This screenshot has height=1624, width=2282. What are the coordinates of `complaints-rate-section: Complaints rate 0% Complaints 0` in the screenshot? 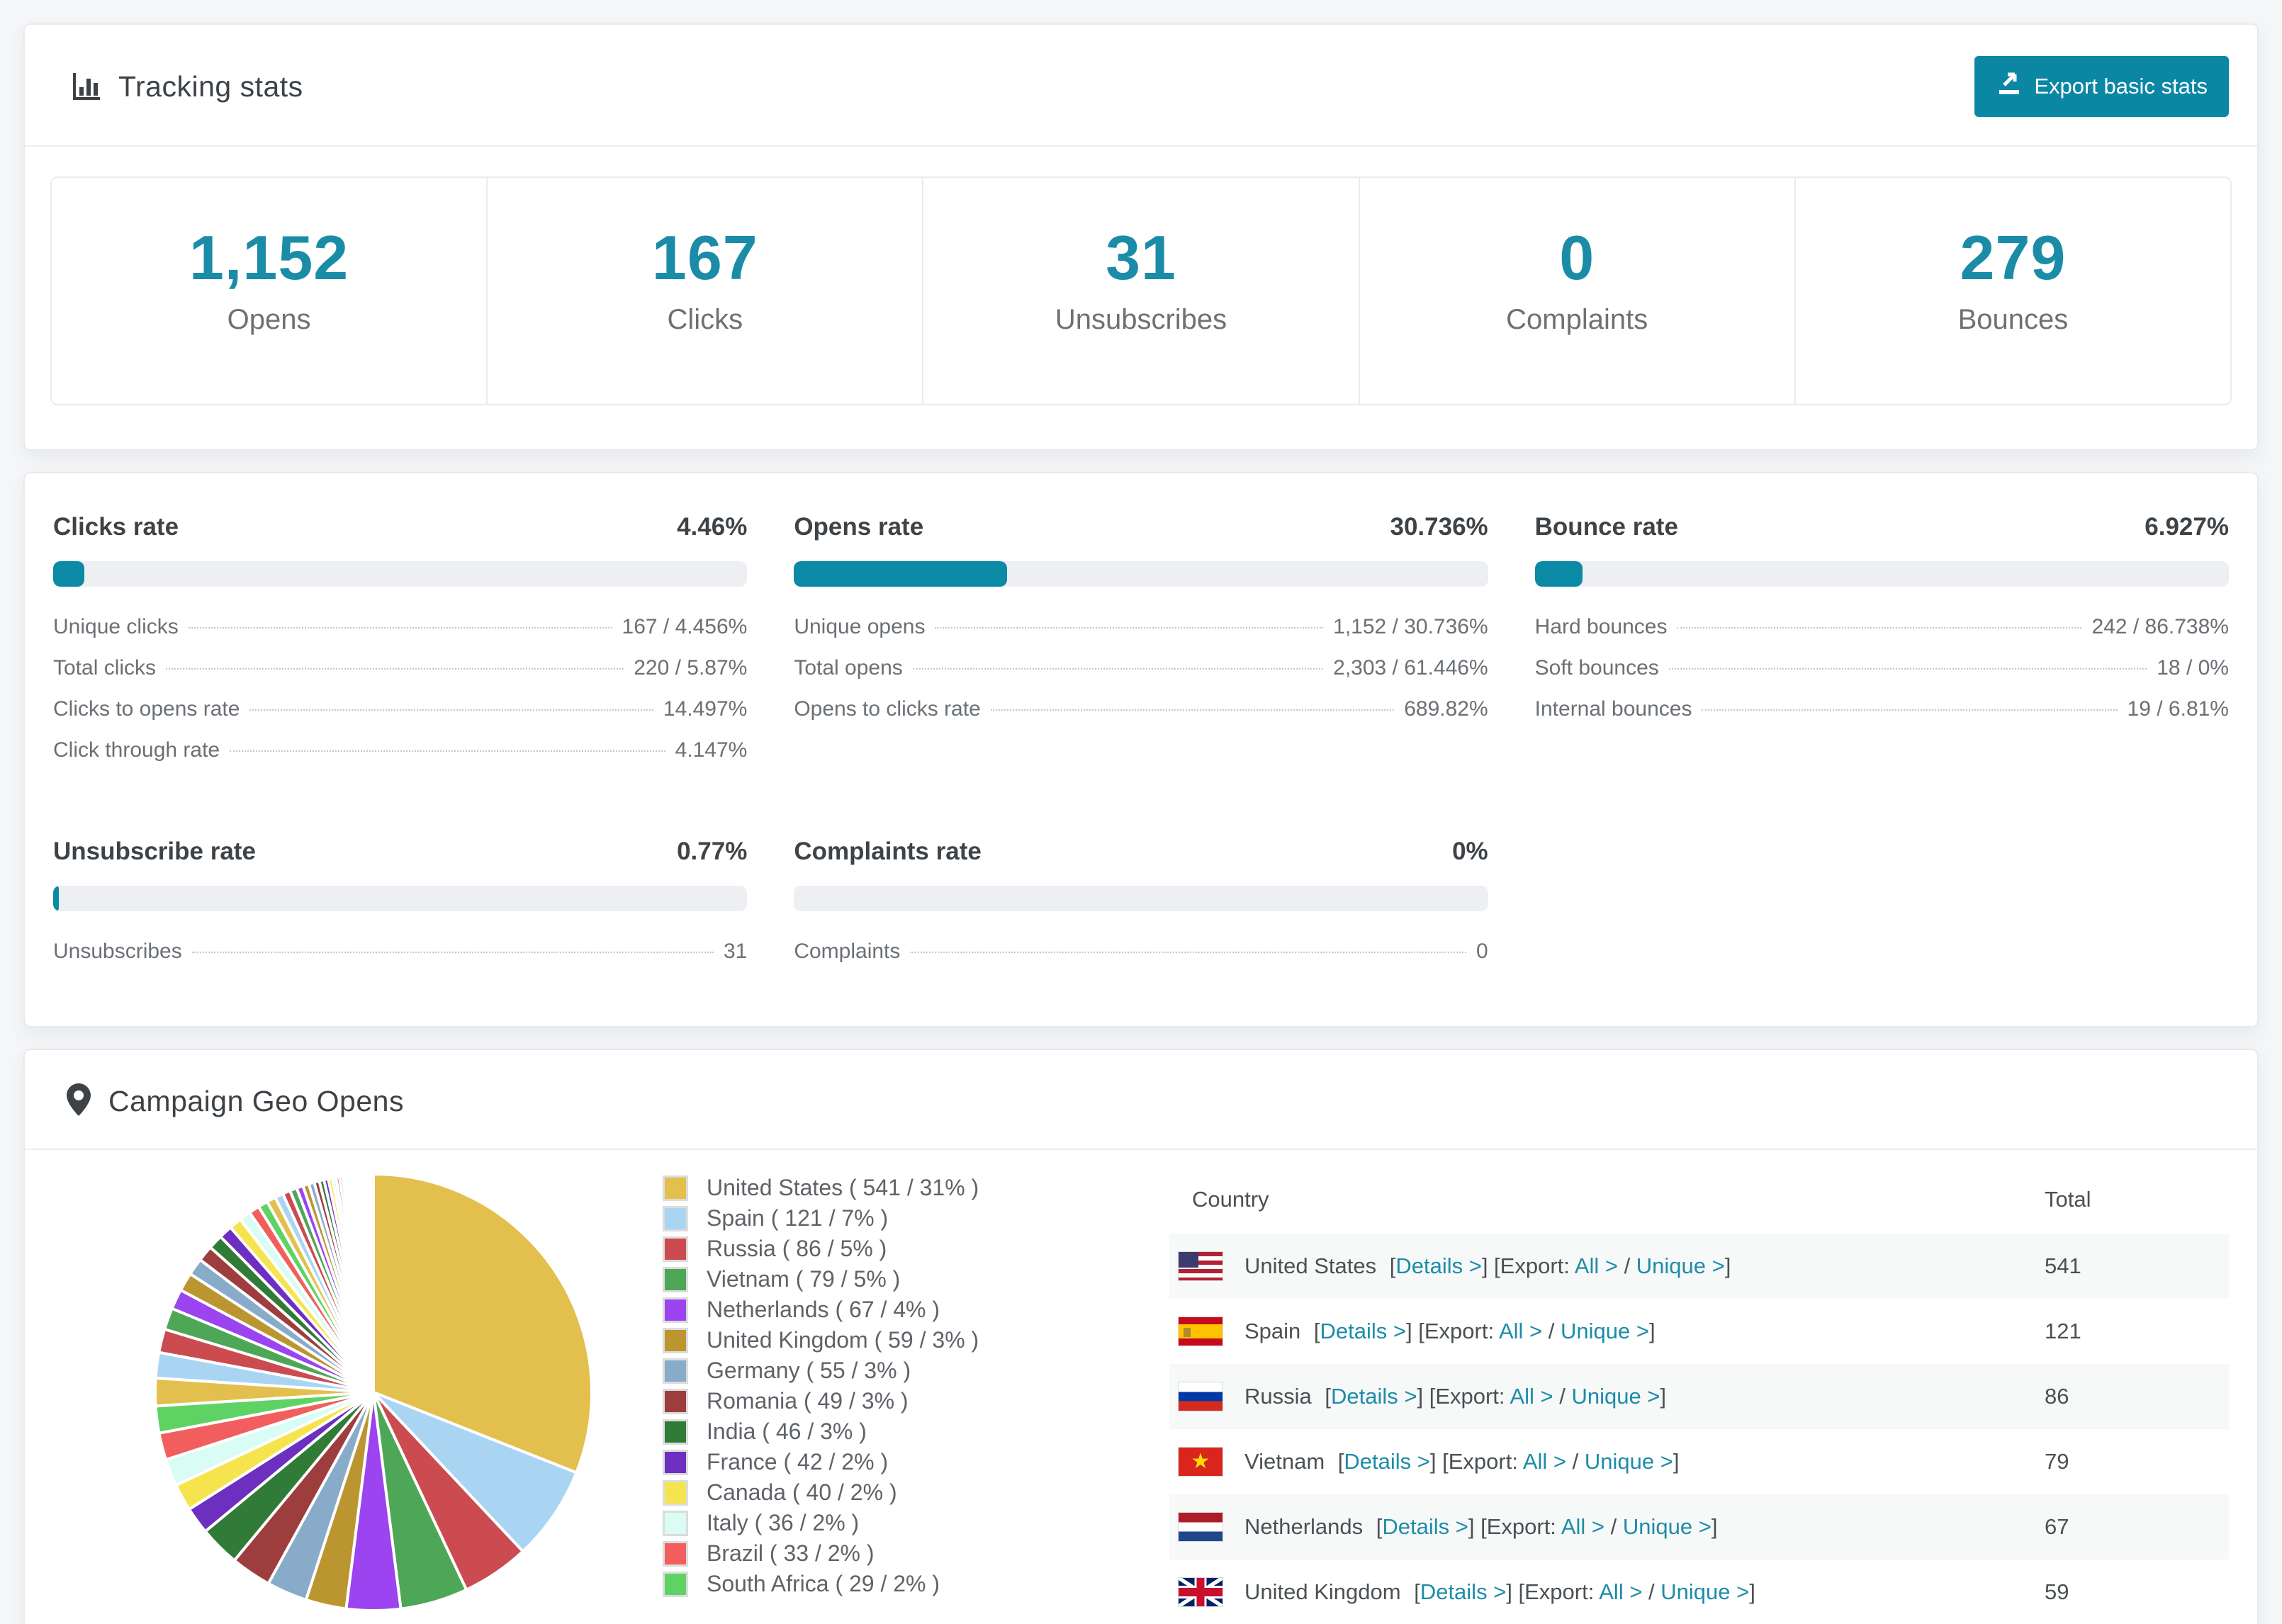 It's located at (1141, 910).